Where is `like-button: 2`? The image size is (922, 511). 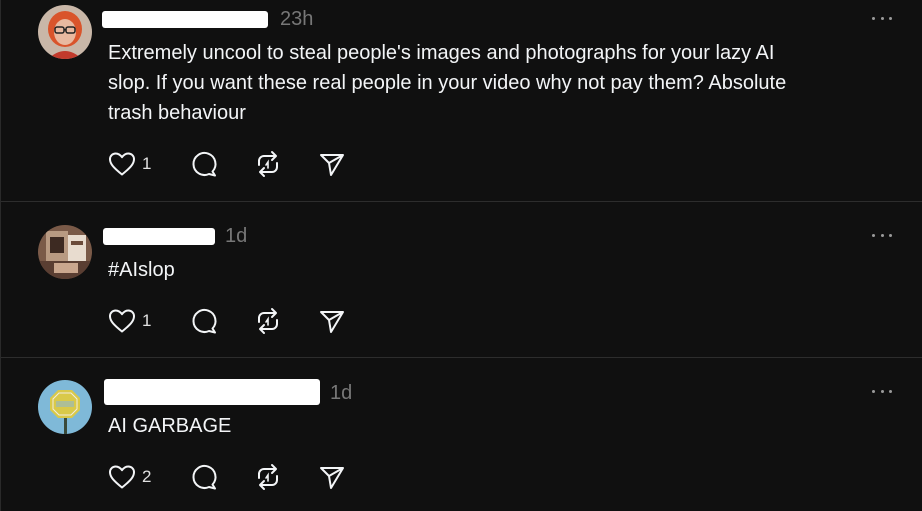 like-button: 2 is located at coordinates (149, 477).